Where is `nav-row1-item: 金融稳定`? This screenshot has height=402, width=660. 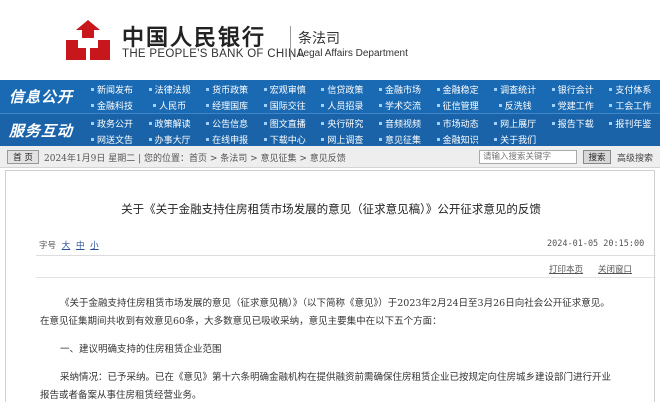 nav-row1-item: 金融稳定 is located at coordinates (458, 89).